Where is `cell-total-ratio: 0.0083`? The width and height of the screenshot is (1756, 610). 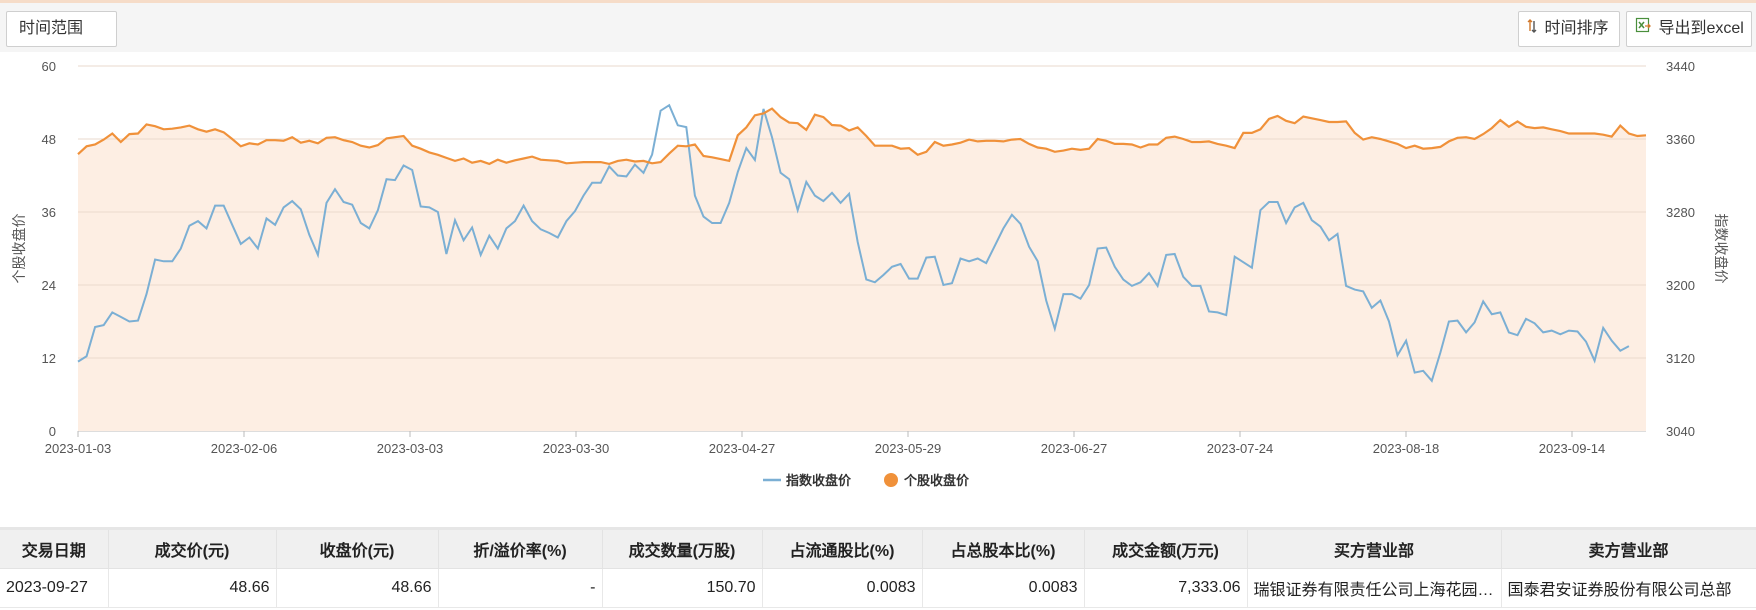
cell-total-ratio: 0.0083 is located at coordinates (1003, 588).